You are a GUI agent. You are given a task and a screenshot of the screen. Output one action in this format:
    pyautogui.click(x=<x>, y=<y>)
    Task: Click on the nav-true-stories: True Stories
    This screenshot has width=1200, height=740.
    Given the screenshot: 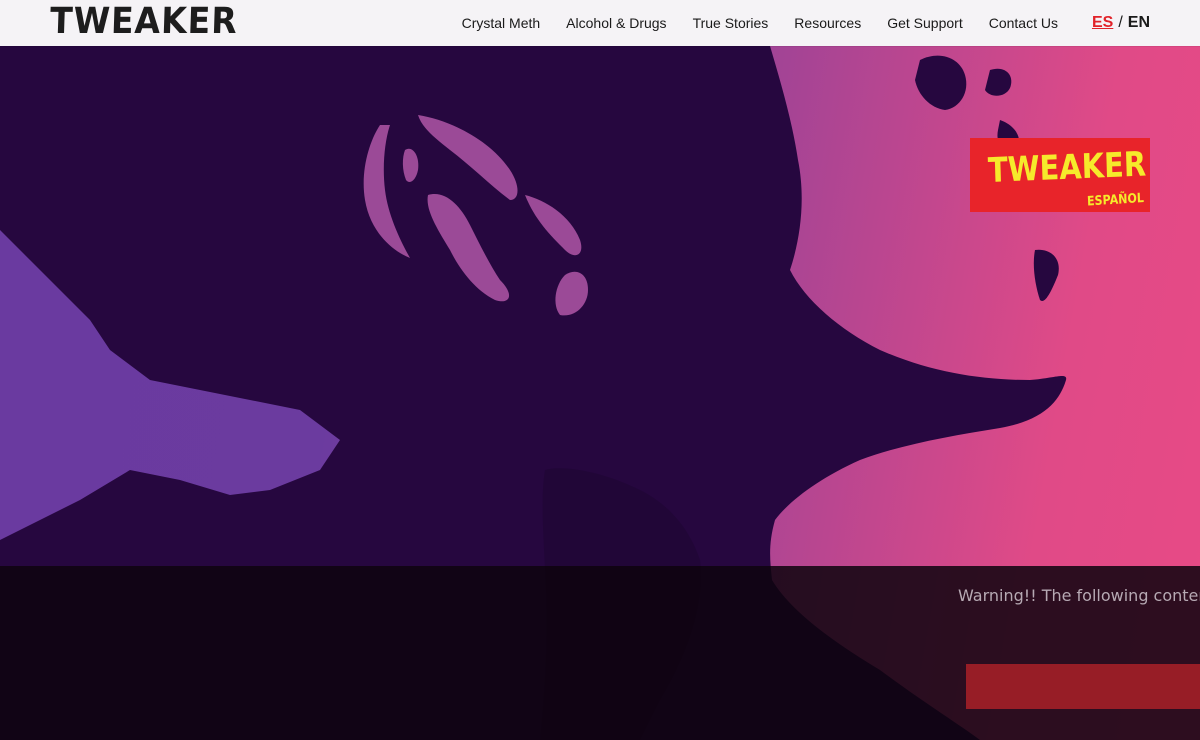 What is the action you would take?
    pyautogui.click(x=731, y=23)
    